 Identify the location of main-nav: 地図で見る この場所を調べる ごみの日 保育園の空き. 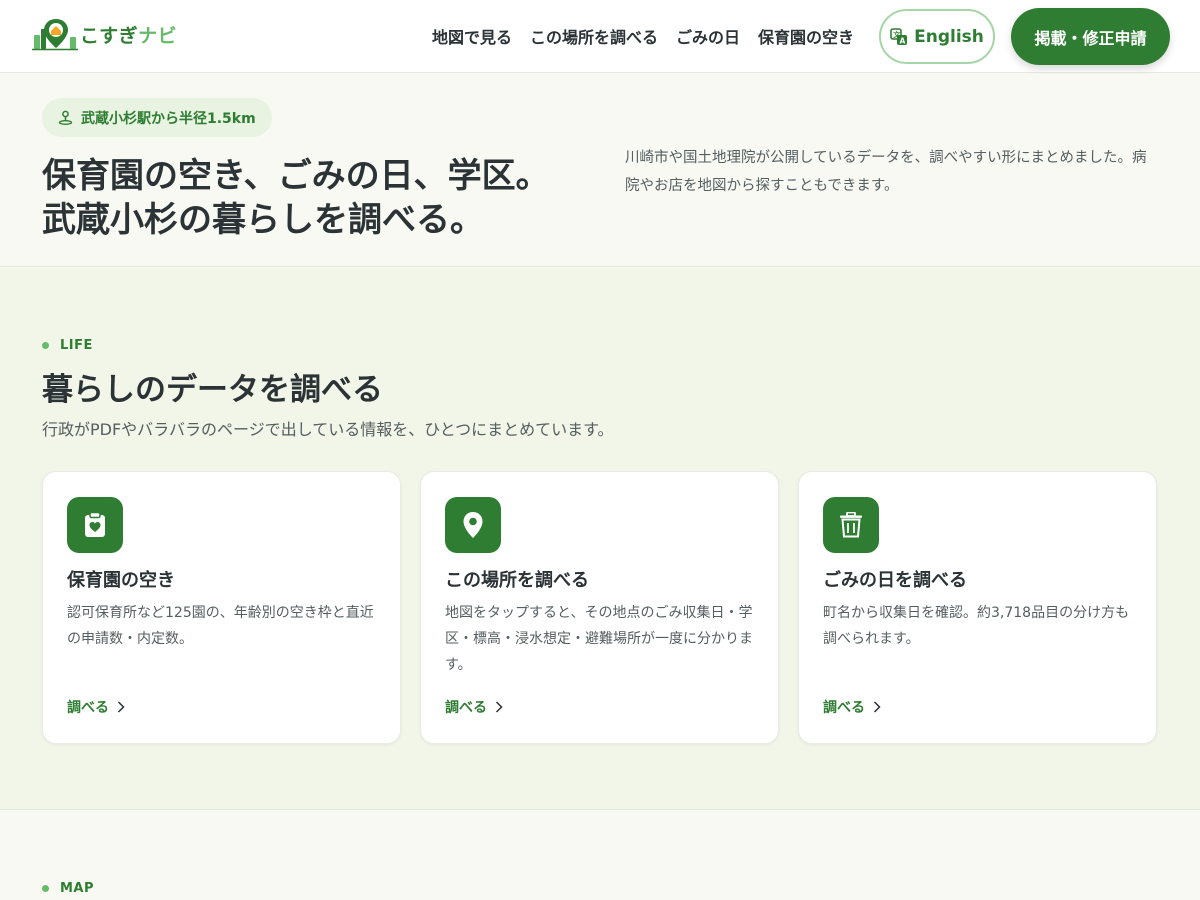
(652, 36).